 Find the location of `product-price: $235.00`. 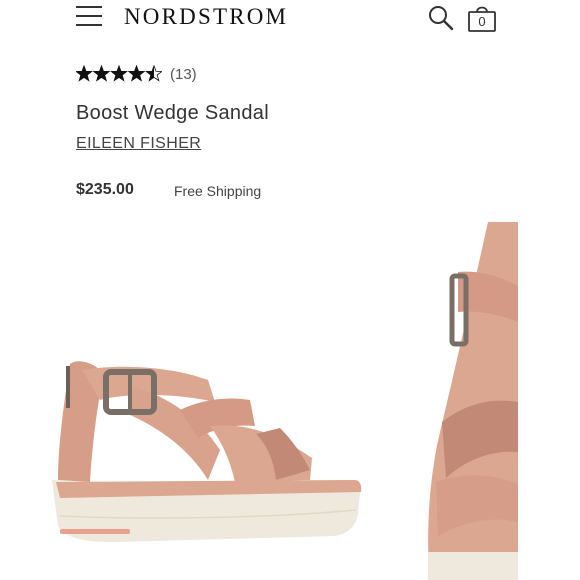

product-price: $235.00 is located at coordinates (105, 189).